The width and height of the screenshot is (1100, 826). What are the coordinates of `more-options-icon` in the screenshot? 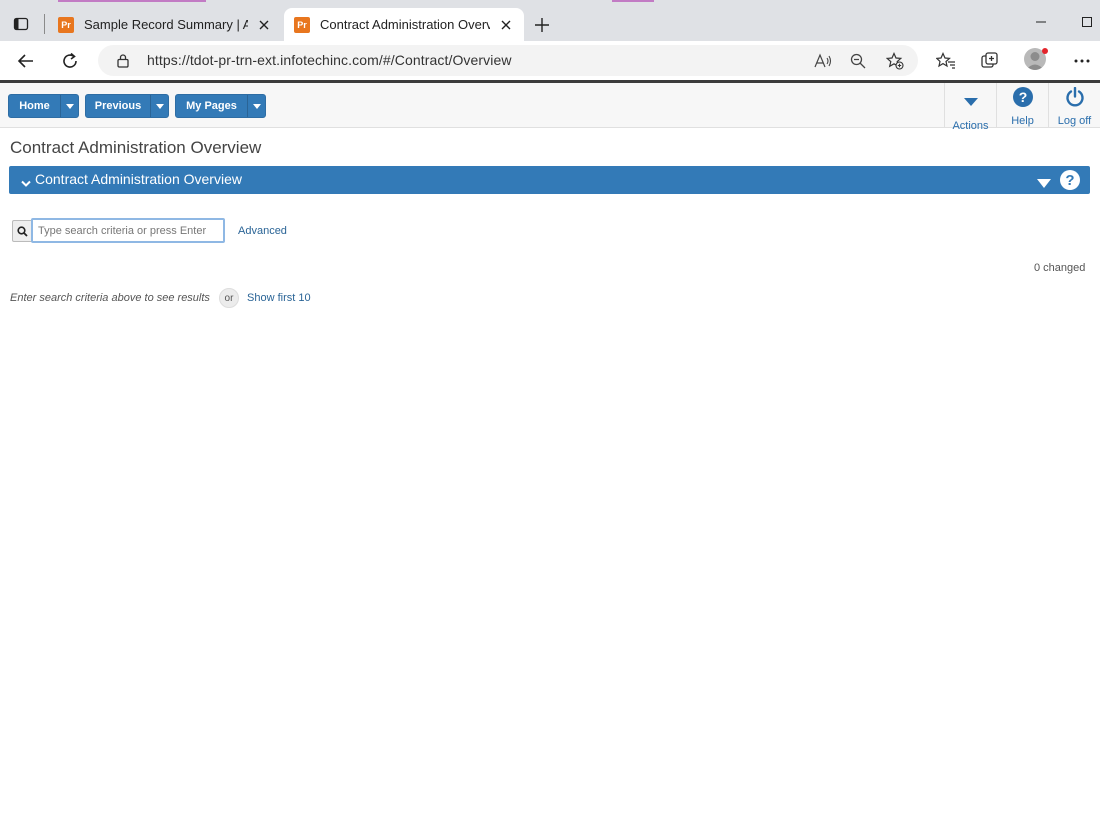 It's located at (1082, 61).